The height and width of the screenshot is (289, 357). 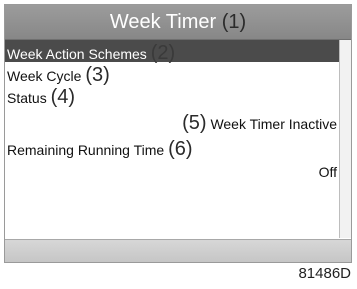 What do you see at coordinates (324, 273) in the screenshot?
I see `figure-code: 81486D` at bounding box center [324, 273].